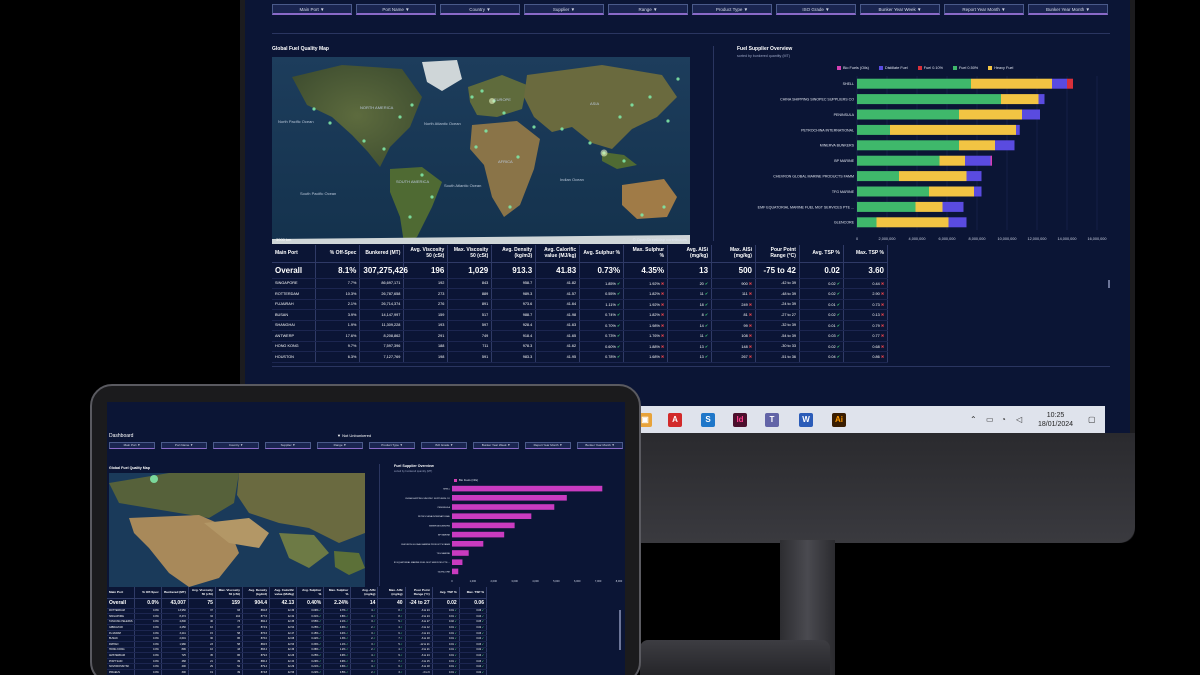 This screenshot has width=1200, height=675. Describe the element at coordinates (821, 254) in the screenshot. I see `column-header: Avg. TSP %` at that location.